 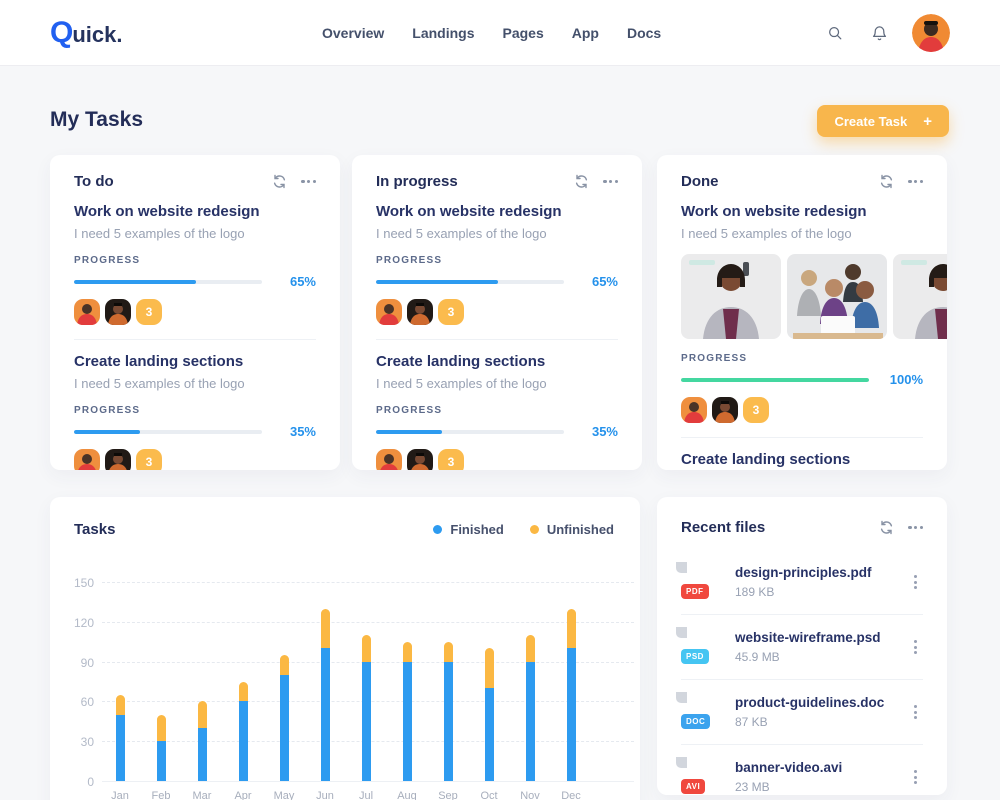 What do you see at coordinates (61, 32) in the screenshot?
I see `logo-q: Q` at bounding box center [61, 32].